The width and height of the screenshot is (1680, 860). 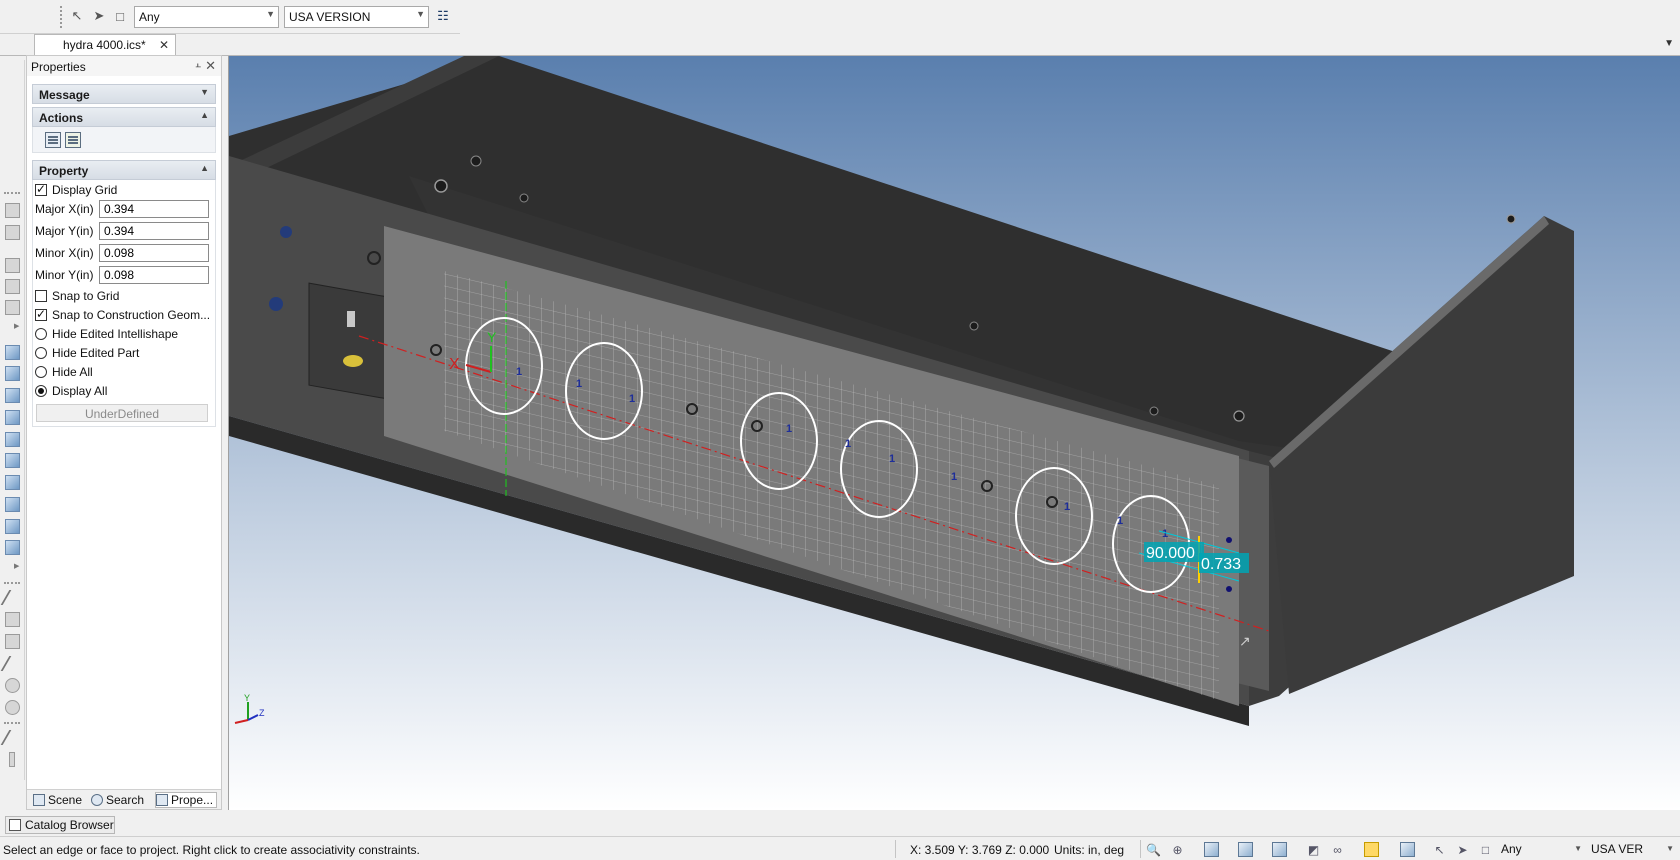 What do you see at coordinates (12, 759) in the screenshot?
I see `ruler-tool-icon` at bounding box center [12, 759].